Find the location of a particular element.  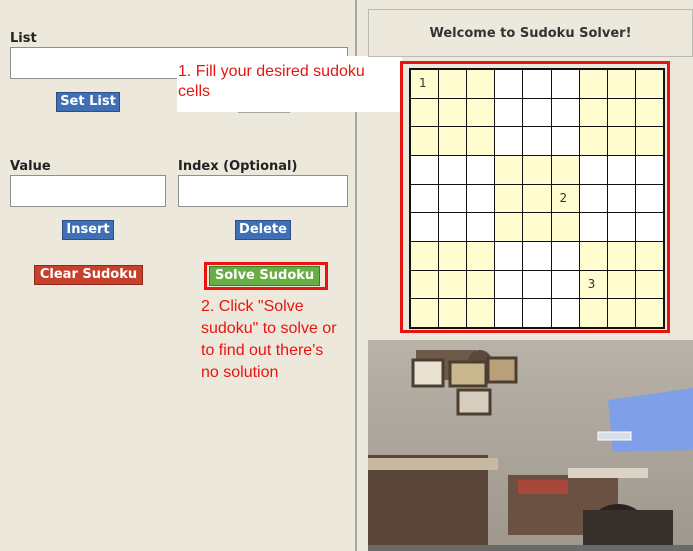

index-input is located at coordinates (263, 191).